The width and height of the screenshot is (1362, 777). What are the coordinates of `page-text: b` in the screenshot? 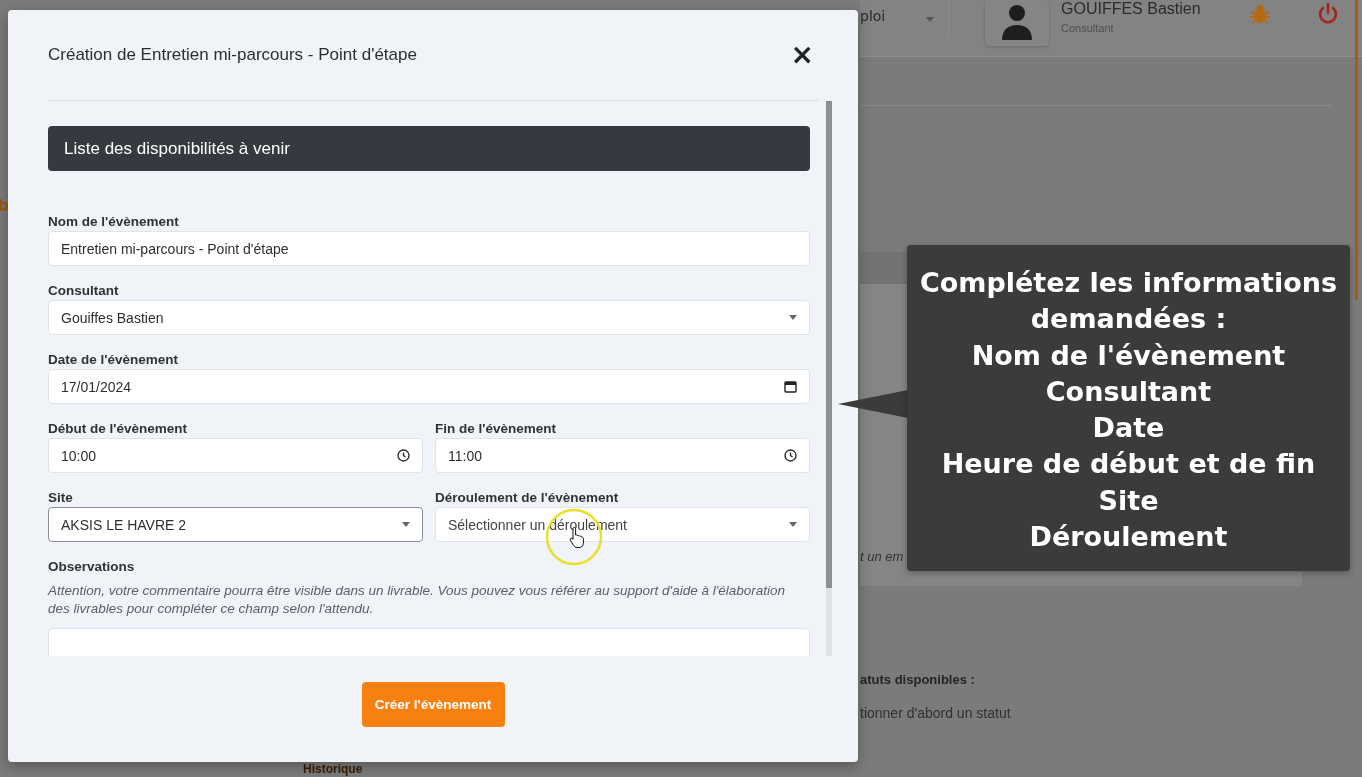 It's located at (4, 206).